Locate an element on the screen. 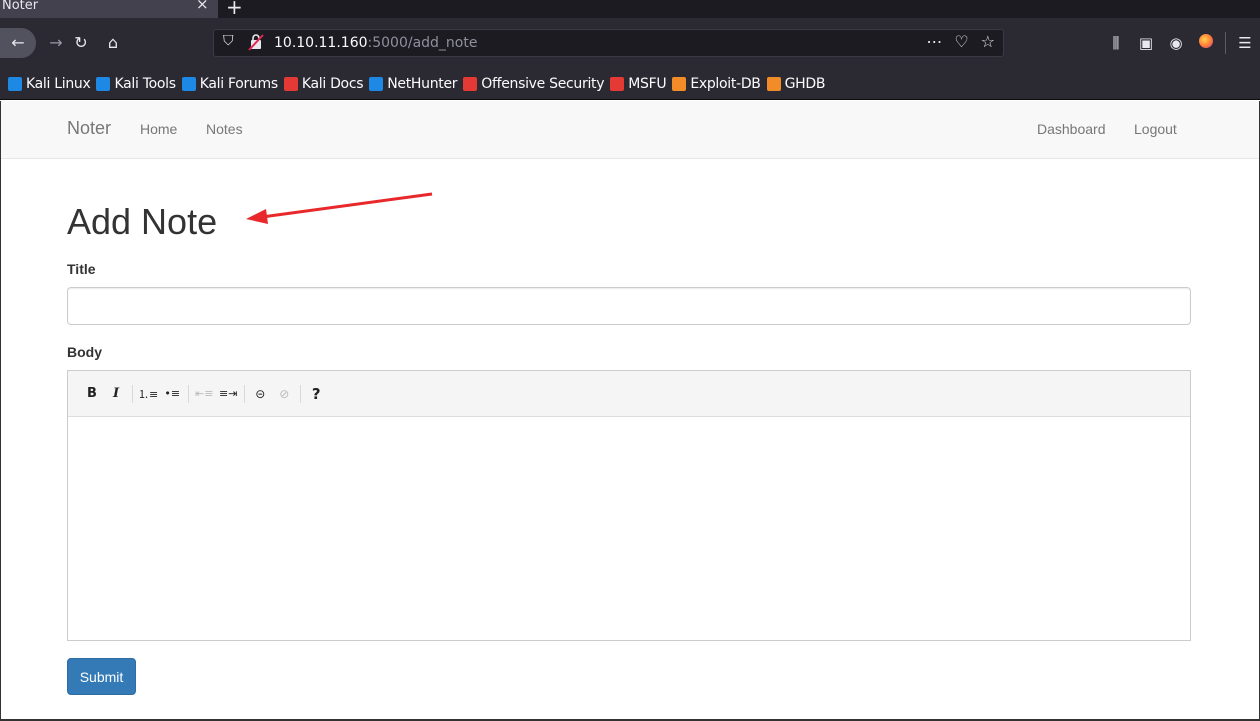 This screenshot has width=1260, height=721. bookmark-item: Exploit-DB is located at coordinates (716, 83).